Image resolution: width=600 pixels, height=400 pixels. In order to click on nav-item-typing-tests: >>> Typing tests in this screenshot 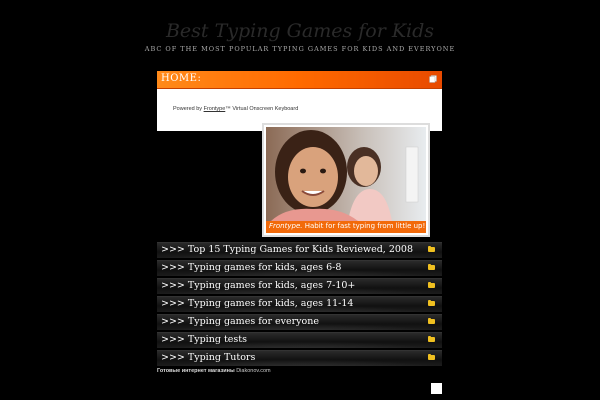, I will do `click(299, 340)`.